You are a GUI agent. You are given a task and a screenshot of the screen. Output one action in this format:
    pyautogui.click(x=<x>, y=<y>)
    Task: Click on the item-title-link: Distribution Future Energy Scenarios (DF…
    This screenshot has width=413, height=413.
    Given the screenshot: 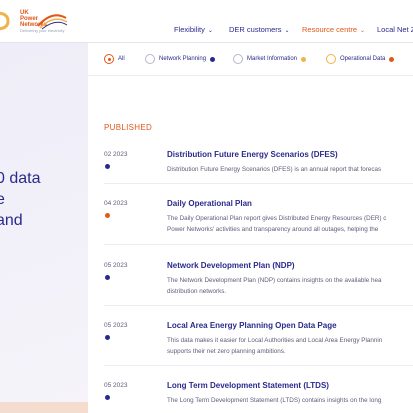 What is the action you would take?
    pyautogui.click(x=252, y=154)
    